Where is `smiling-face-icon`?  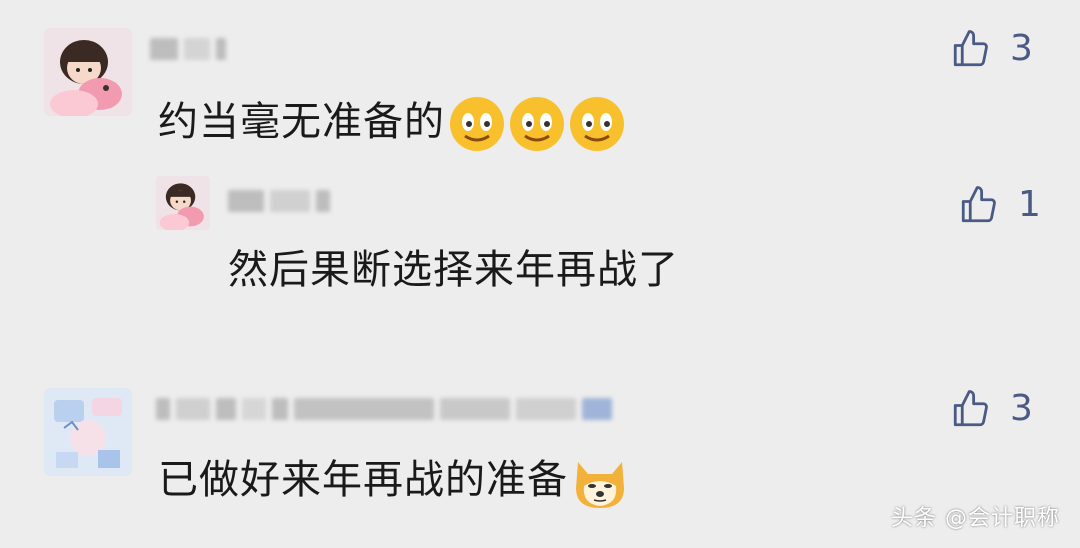
smiling-face-icon is located at coordinates (537, 124).